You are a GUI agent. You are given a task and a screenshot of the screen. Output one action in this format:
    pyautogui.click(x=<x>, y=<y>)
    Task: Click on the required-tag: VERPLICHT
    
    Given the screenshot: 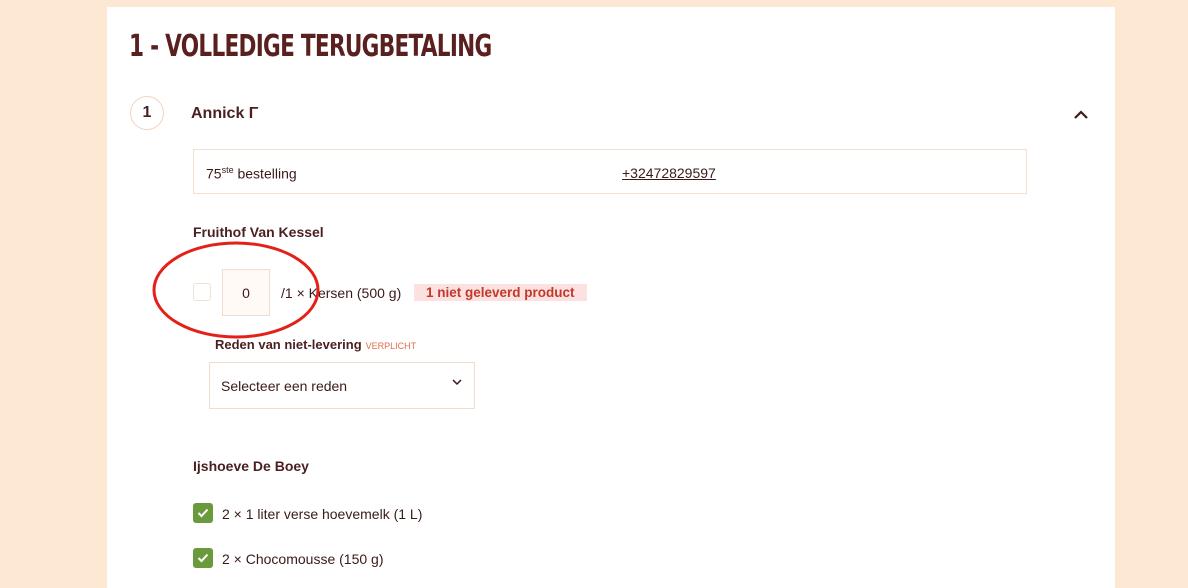 What is the action you would take?
    pyautogui.click(x=391, y=346)
    